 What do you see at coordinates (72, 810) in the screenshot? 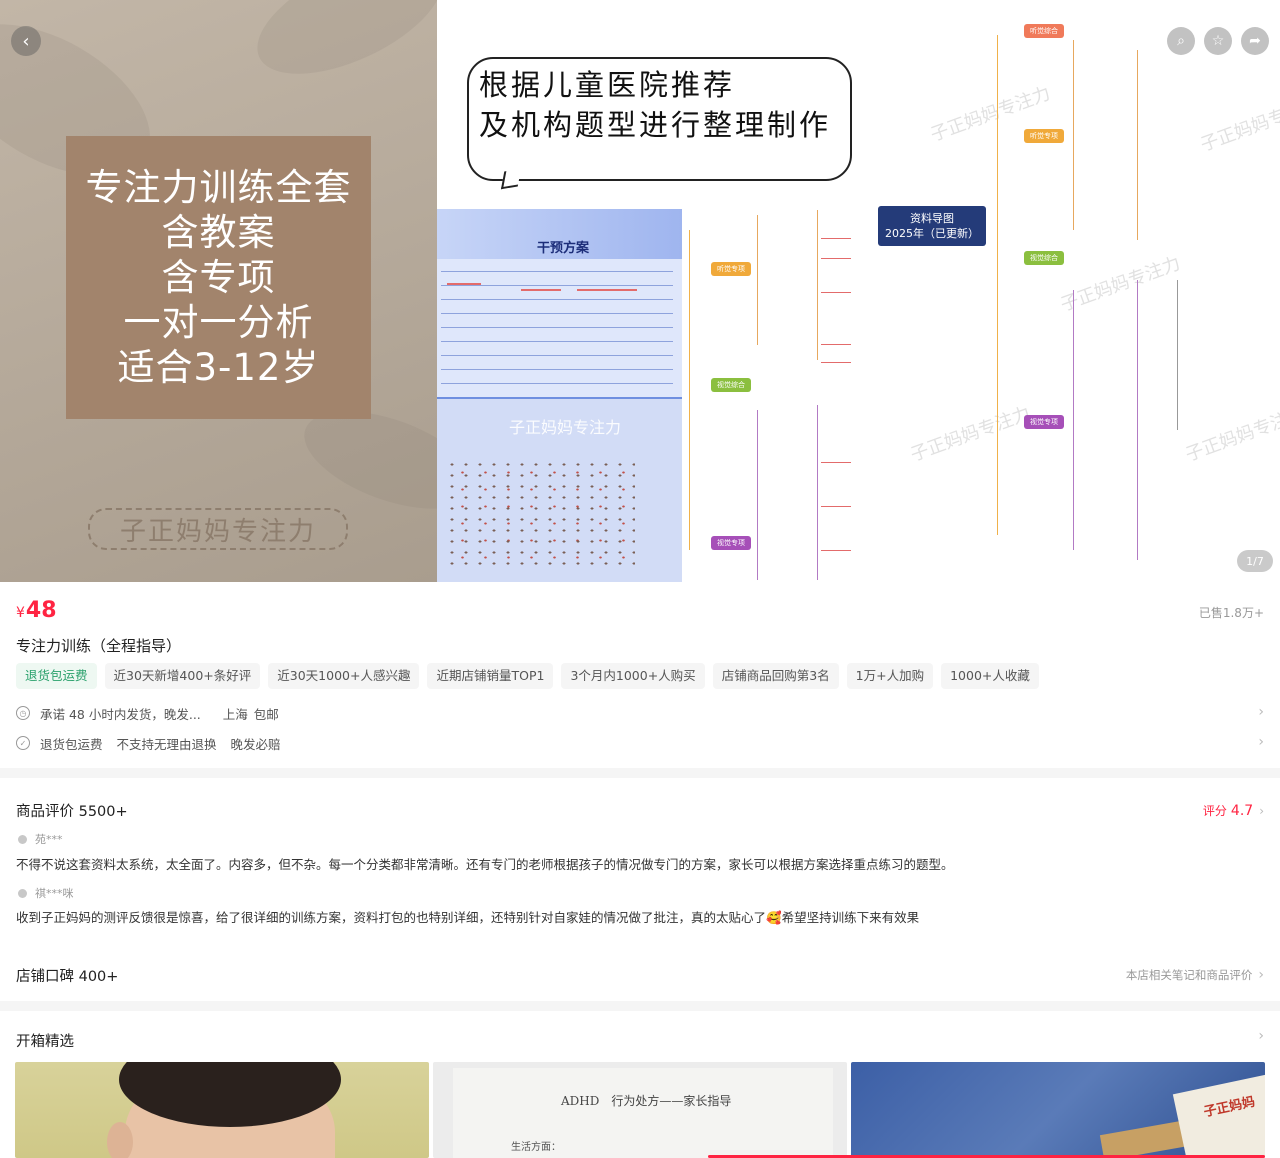
I see `reviews-title: 商品评价 5500+` at bounding box center [72, 810].